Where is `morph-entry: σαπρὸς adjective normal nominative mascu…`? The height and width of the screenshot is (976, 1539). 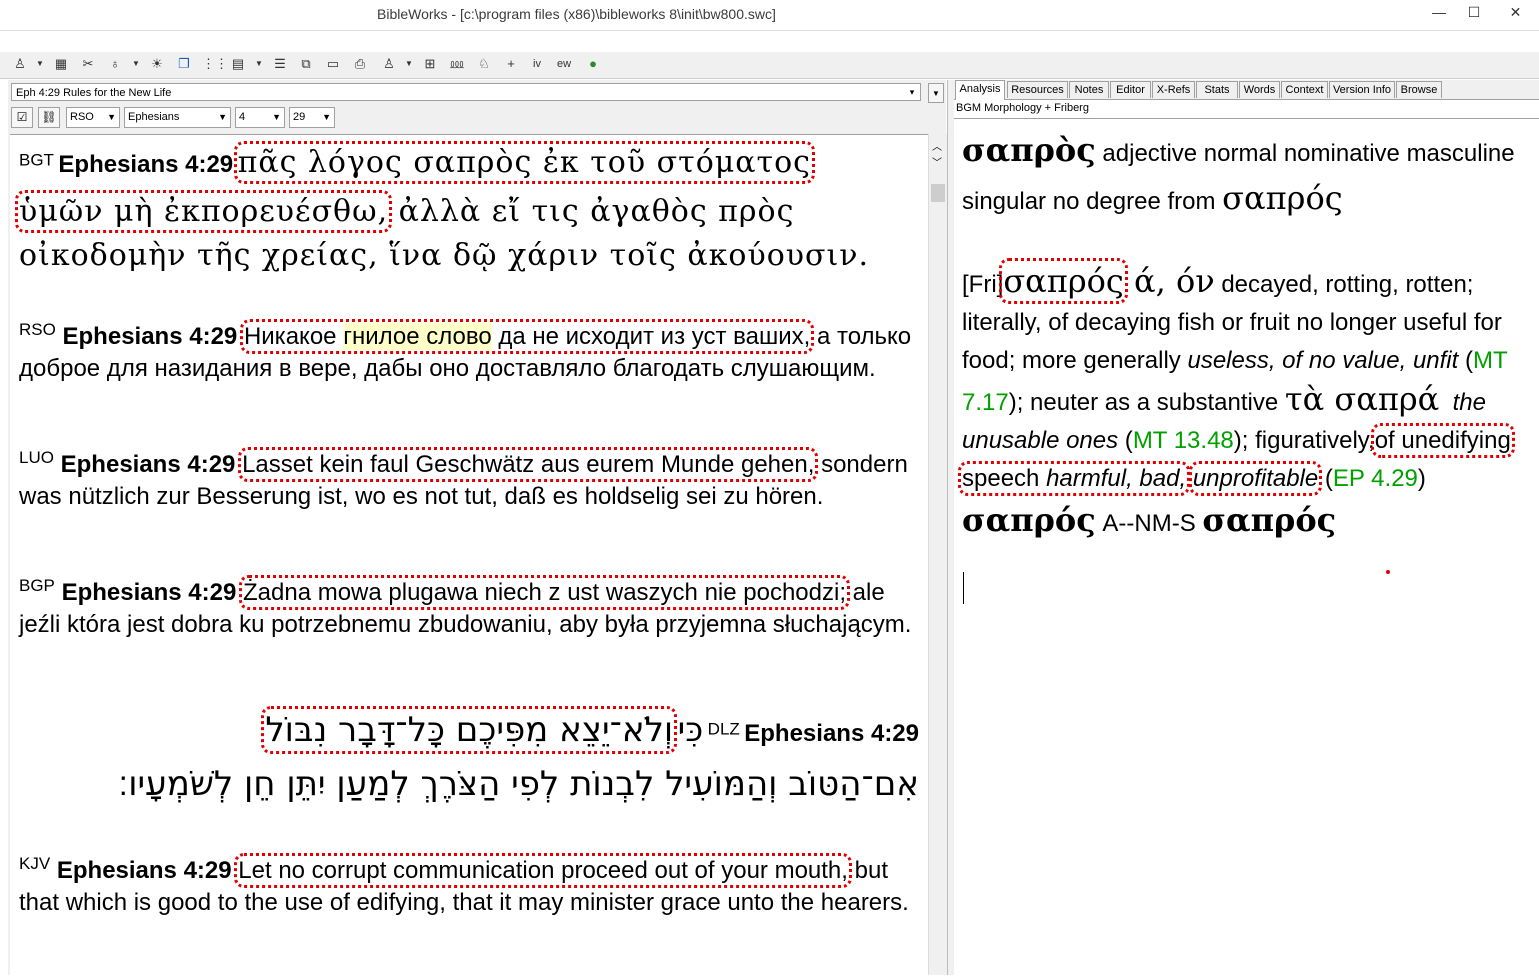 morph-entry: σαπρὸς adjective normal nominative mascu… is located at coordinates (1242, 176).